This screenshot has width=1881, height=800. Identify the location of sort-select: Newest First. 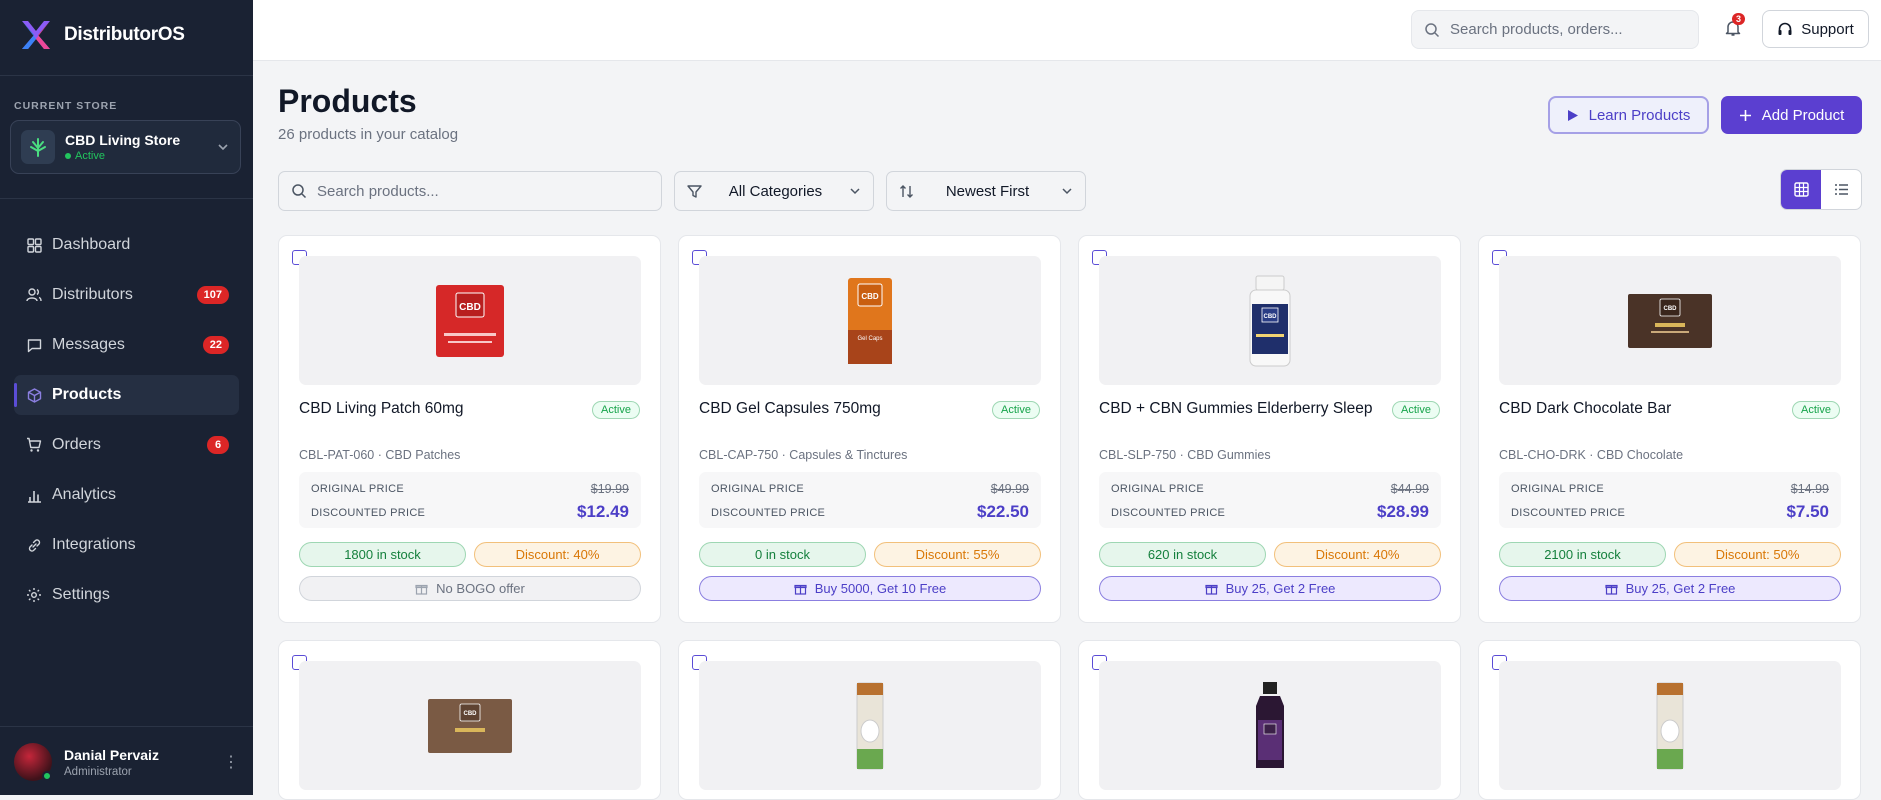
(986, 191).